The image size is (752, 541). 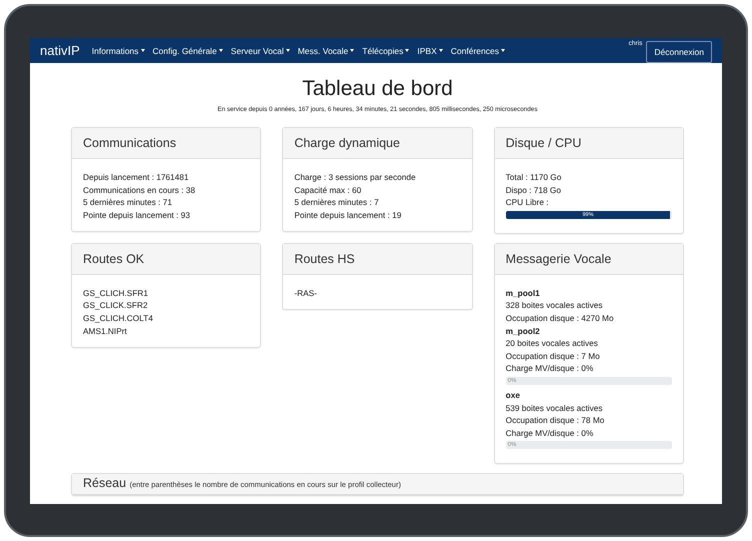 What do you see at coordinates (60, 50) in the screenshot?
I see `brand-logo: nativIP` at bounding box center [60, 50].